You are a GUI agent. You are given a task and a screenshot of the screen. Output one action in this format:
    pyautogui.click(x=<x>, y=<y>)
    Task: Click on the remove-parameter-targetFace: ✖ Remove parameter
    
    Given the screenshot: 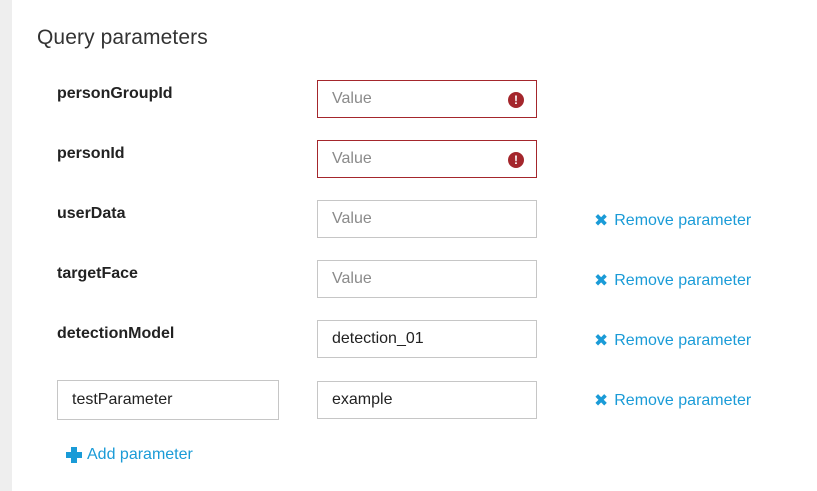 What is the action you would take?
    pyautogui.click(x=672, y=281)
    